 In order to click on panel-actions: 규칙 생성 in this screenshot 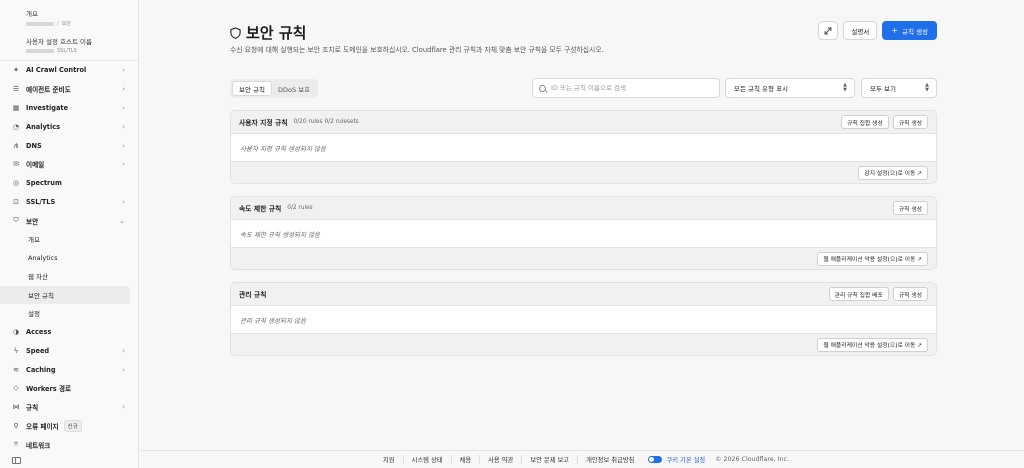, I will do `click(910, 208)`.